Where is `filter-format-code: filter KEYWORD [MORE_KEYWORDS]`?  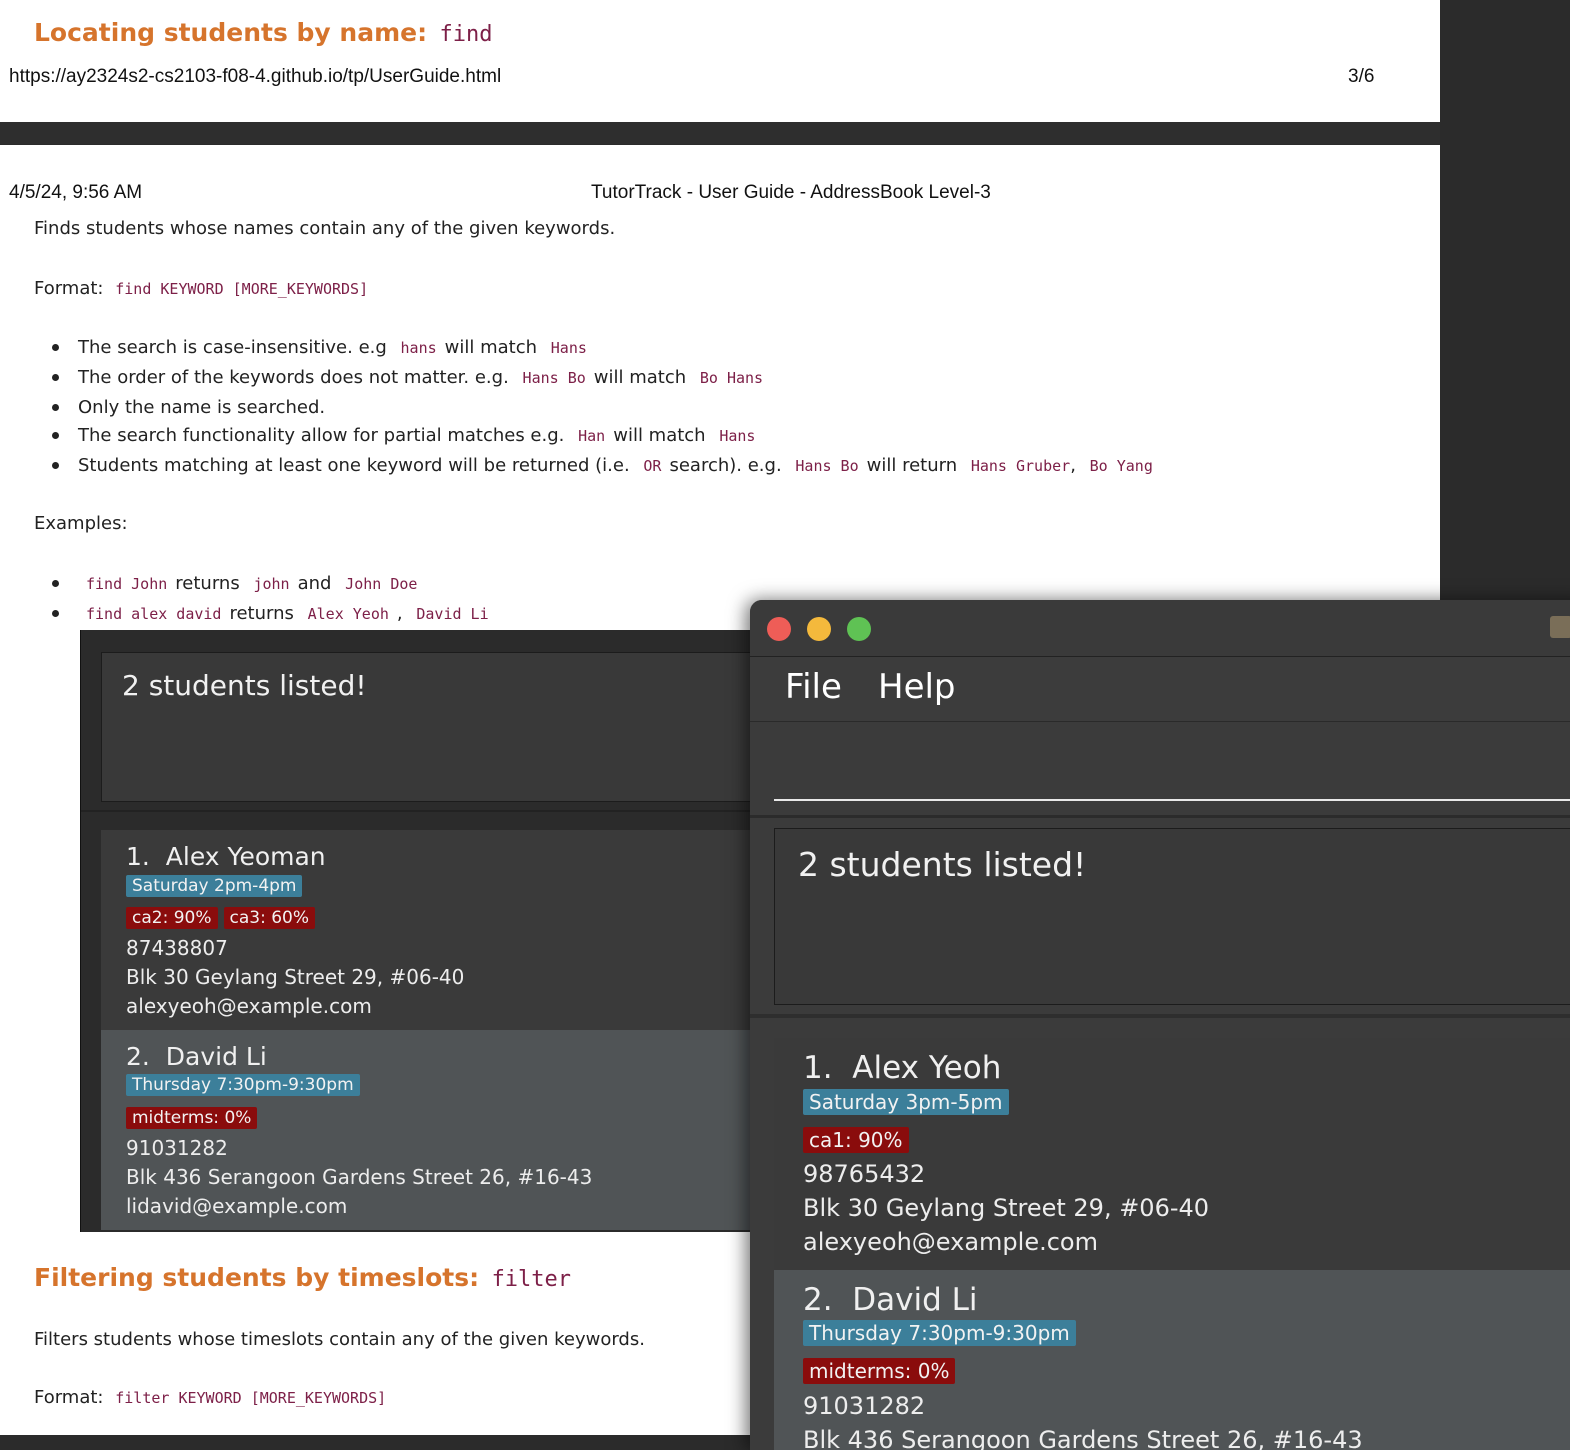 filter-format-code: filter KEYWORD [MORE_KEYWORDS] is located at coordinates (251, 1398).